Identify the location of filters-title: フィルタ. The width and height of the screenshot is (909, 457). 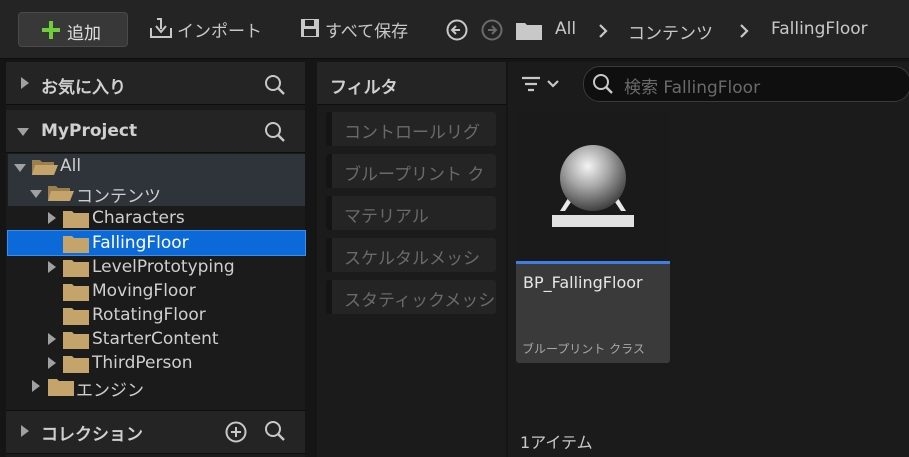
(364, 88).